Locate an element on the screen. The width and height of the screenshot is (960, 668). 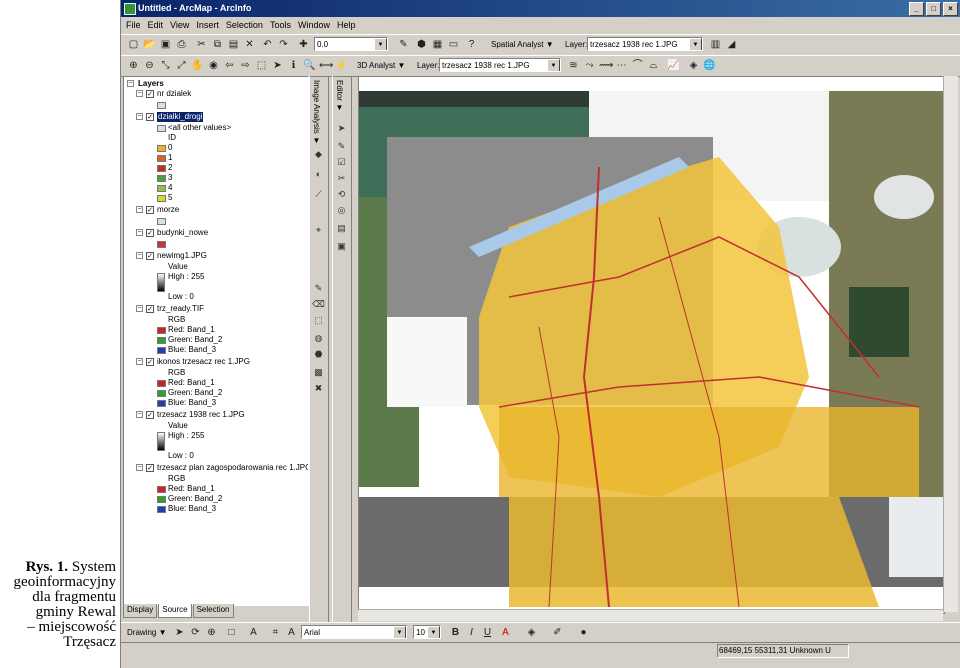
italic-button: I is located at coordinates (471, 632).